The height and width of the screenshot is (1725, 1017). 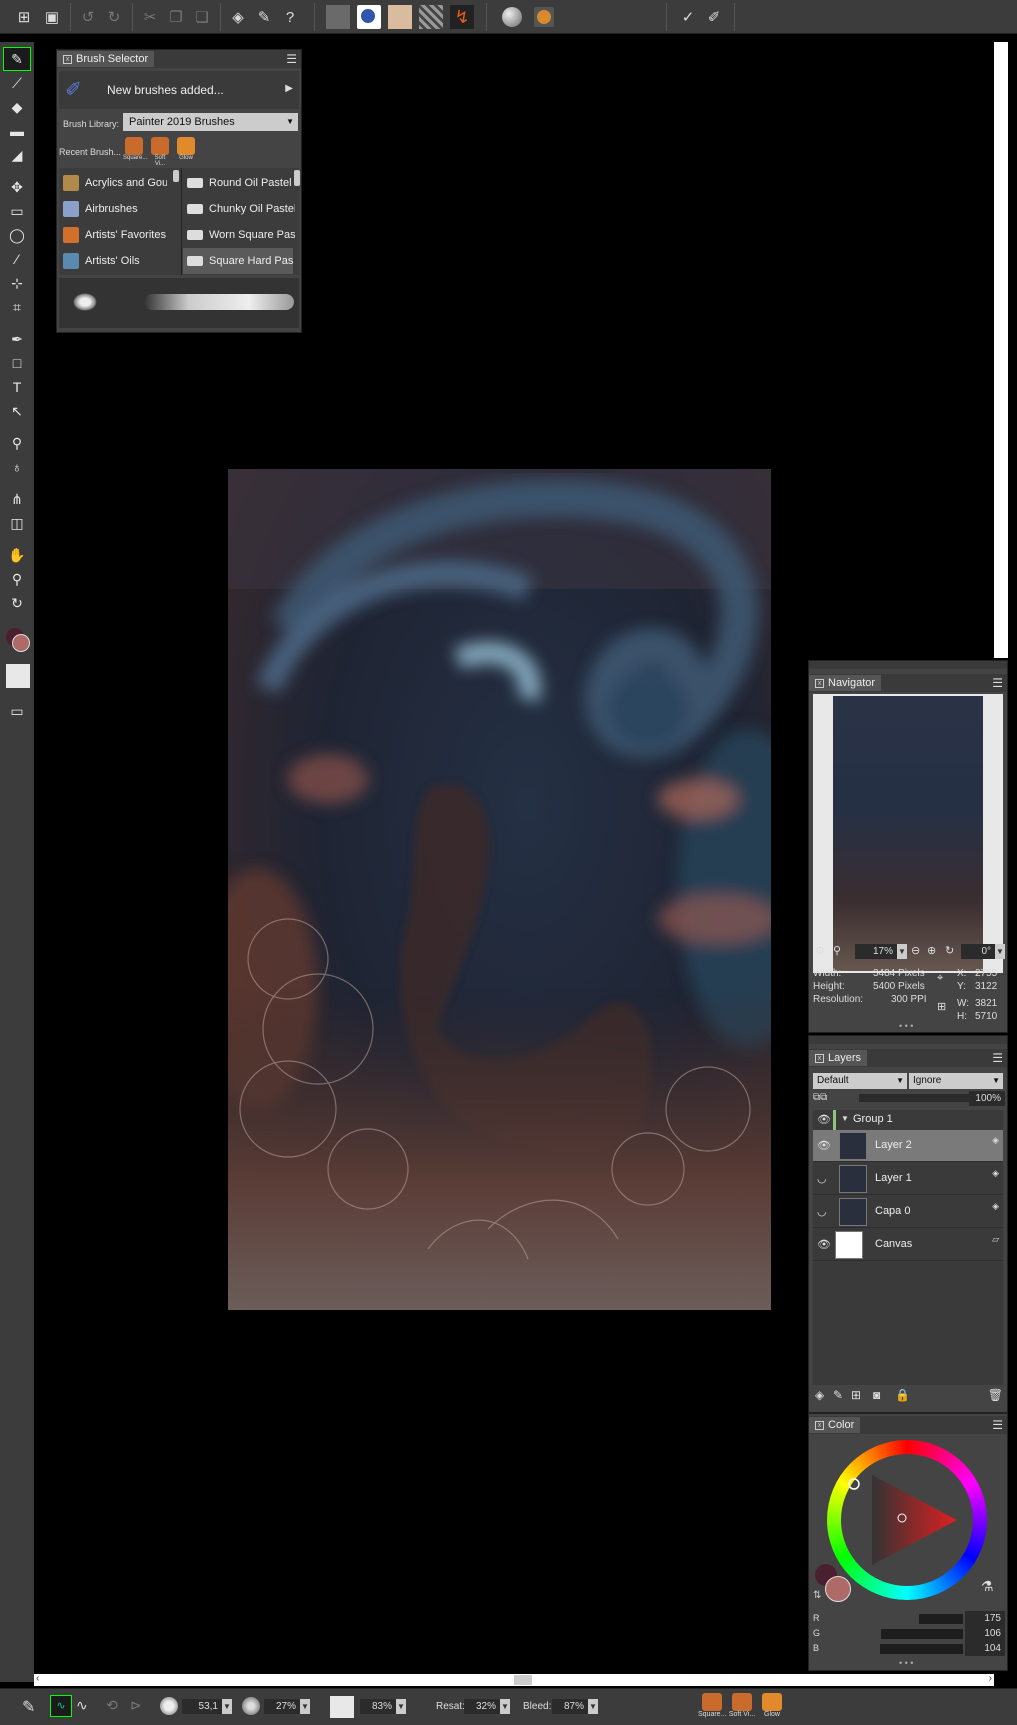 I want to click on horizontal-scrollbar: ‹ ›, so click(x=514, y=1679).